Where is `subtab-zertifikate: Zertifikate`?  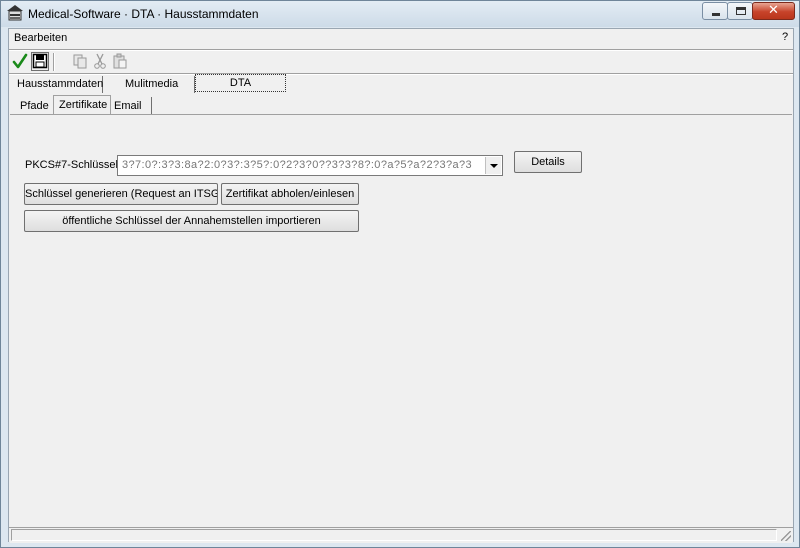
subtab-zertifikate: Zertifikate is located at coordinates (82, 104).